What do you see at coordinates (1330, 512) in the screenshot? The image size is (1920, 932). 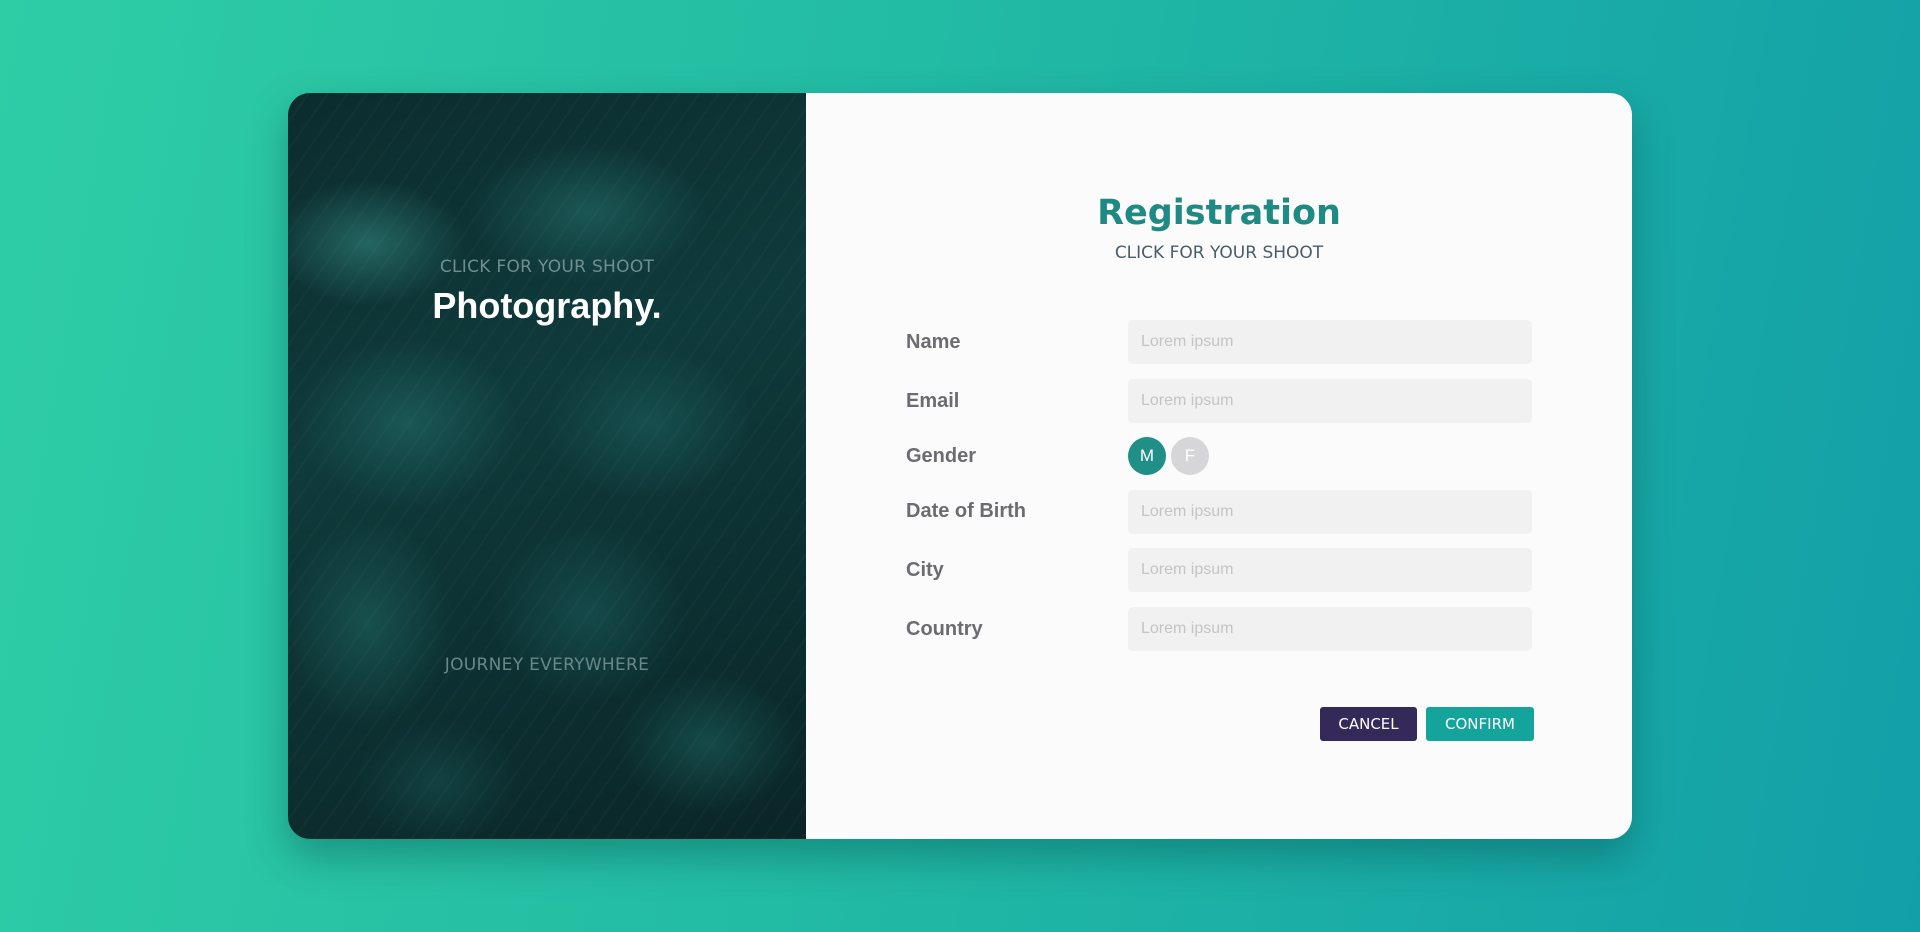 I see `dob-input` at bounding box center [1330, 512].